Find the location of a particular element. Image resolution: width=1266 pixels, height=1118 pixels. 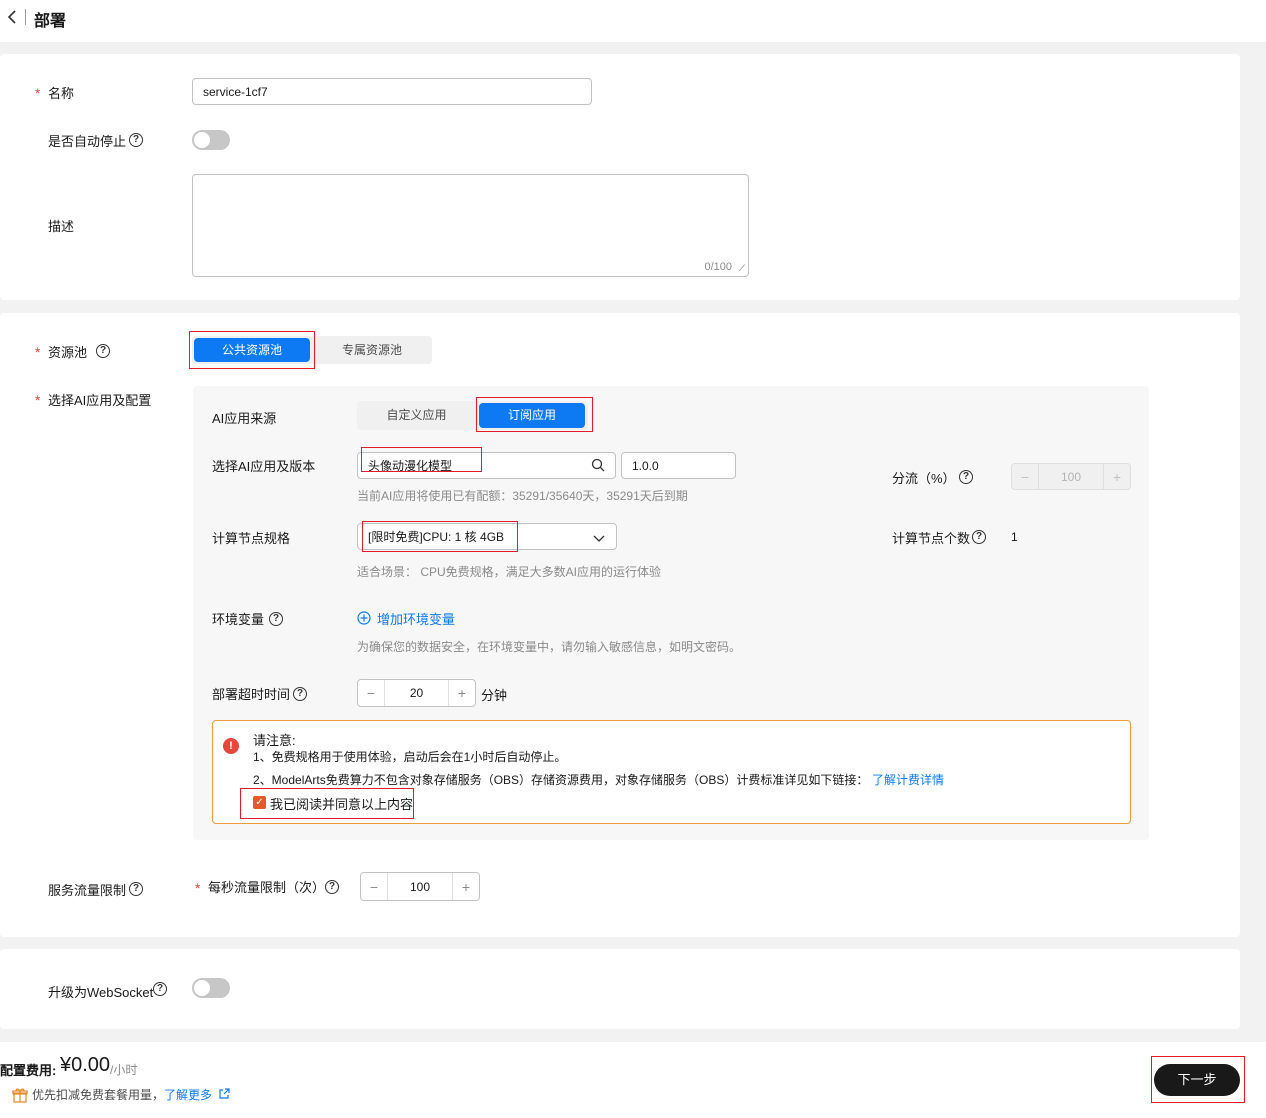

plus-circle-icon is located at coordinates (364, 619).